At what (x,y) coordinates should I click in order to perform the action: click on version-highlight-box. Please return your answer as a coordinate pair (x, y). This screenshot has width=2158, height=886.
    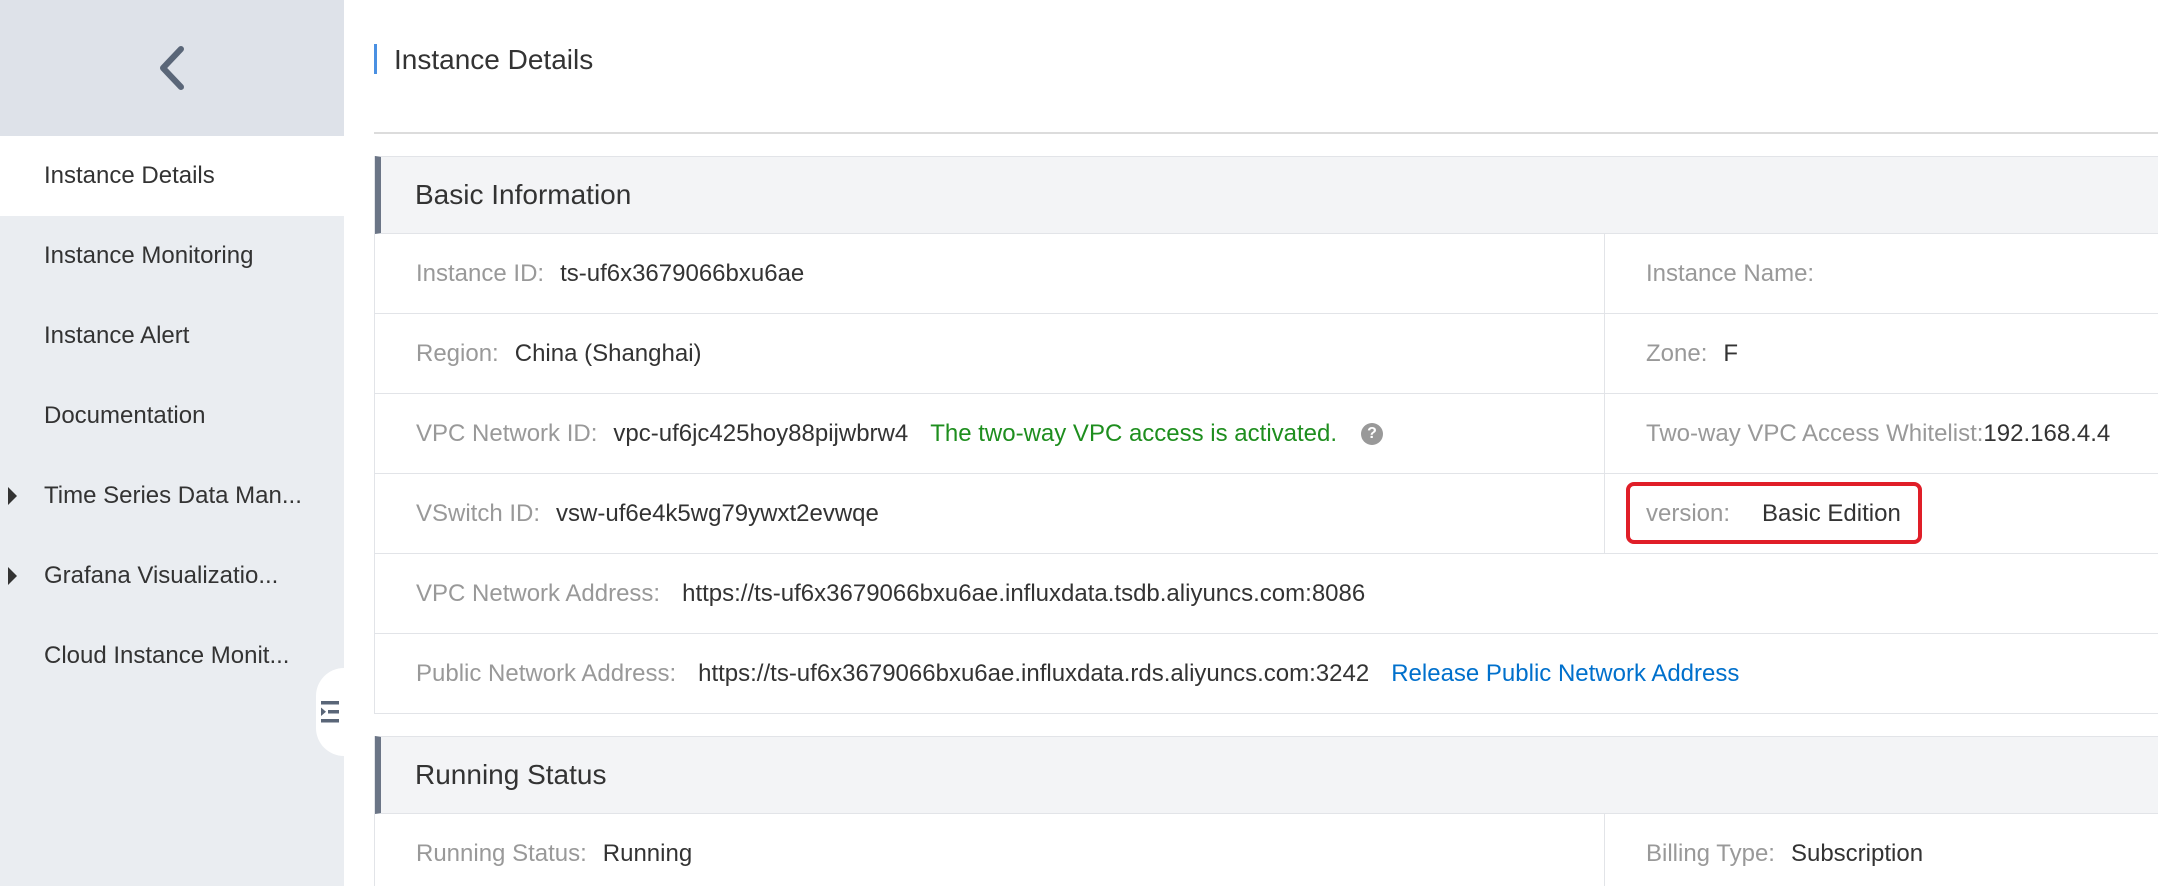
    Looking at the image, I should click on (1774, 513).